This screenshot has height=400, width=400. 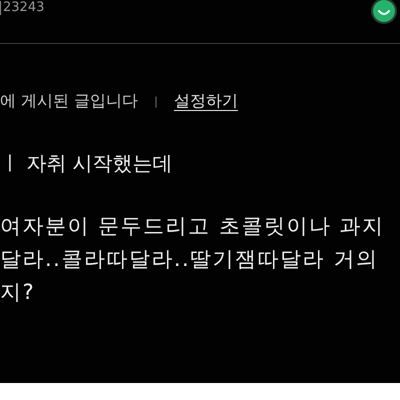 I want to click on notice-text: 에 게시된 글입니다, so click(x=69, y=101).